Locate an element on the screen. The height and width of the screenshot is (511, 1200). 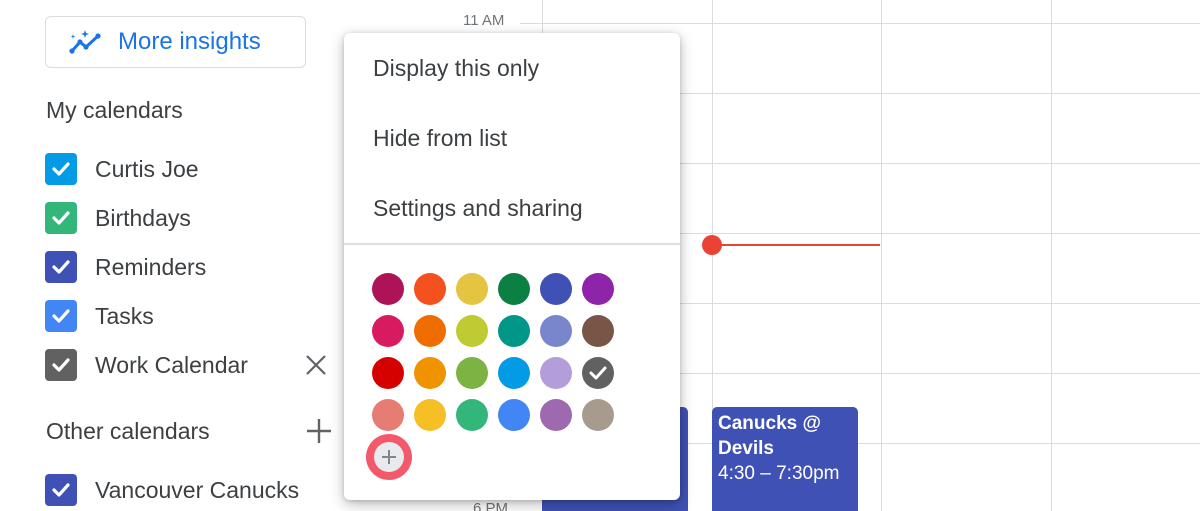
menu-item-settings-and-sharing: Settings and sharing is located at coordinates (512, 208).